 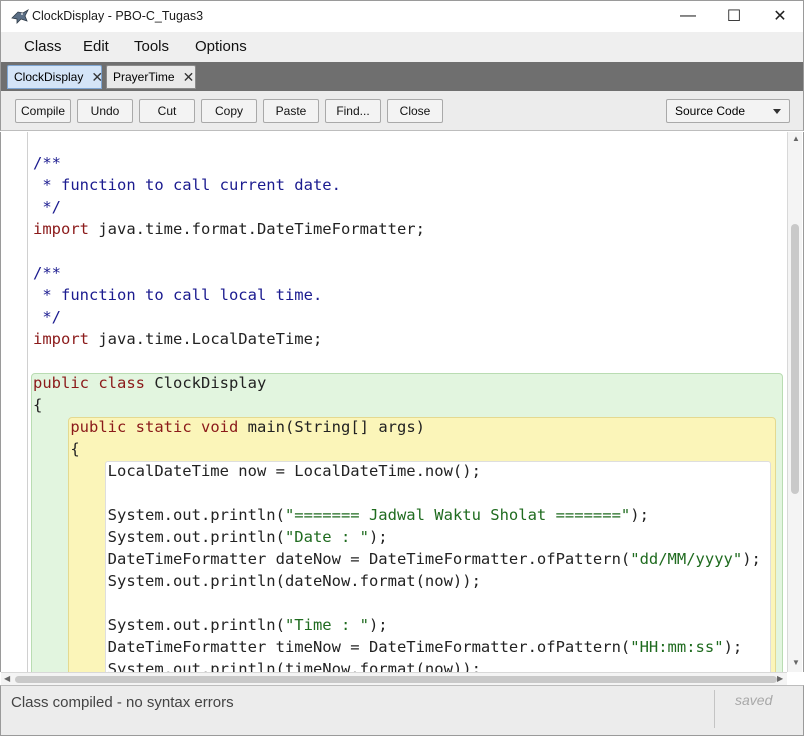 I want to click on tab-label: PrayerTime, so click(x=144, y=77).